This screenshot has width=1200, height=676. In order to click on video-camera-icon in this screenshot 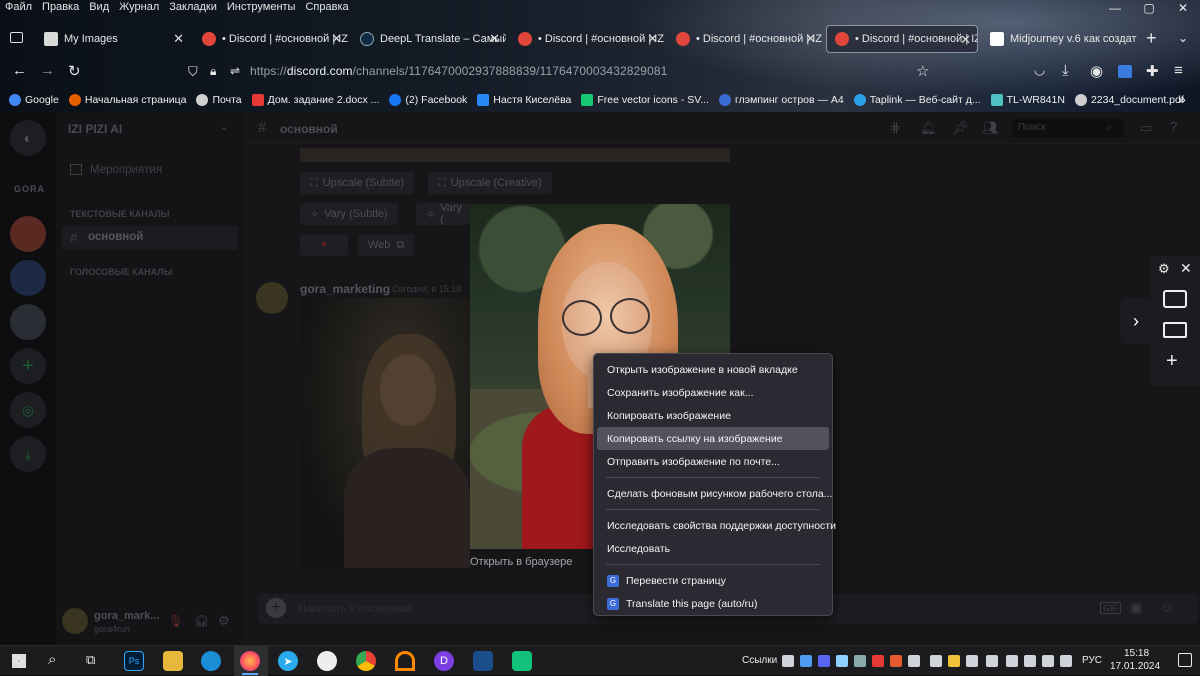, I will do `click(1175, 330)`.